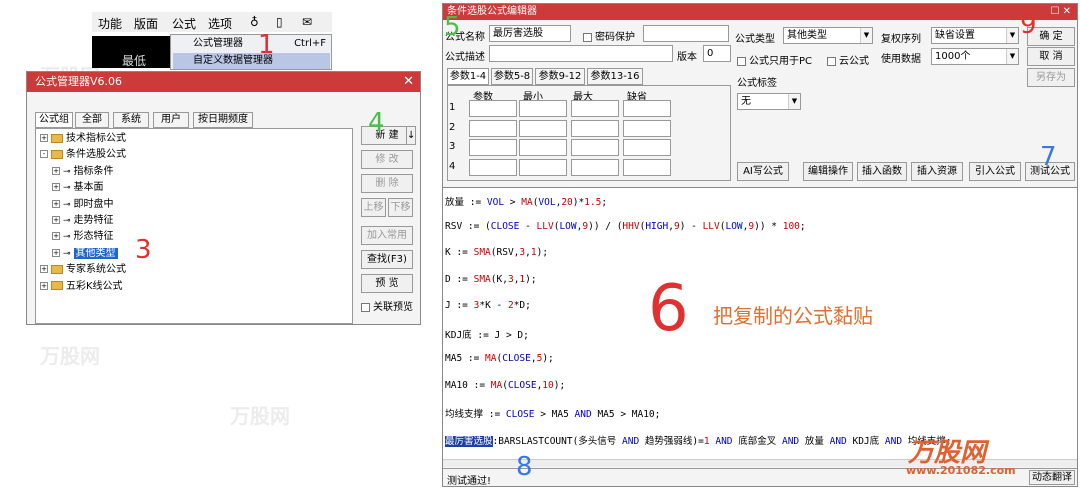 Image resolution: width=1080 pixels, height=488 pixels. Describe the element at coordinates (93, 220) in the screenshot. I see `tree-item-label: 走势特征` at that location.